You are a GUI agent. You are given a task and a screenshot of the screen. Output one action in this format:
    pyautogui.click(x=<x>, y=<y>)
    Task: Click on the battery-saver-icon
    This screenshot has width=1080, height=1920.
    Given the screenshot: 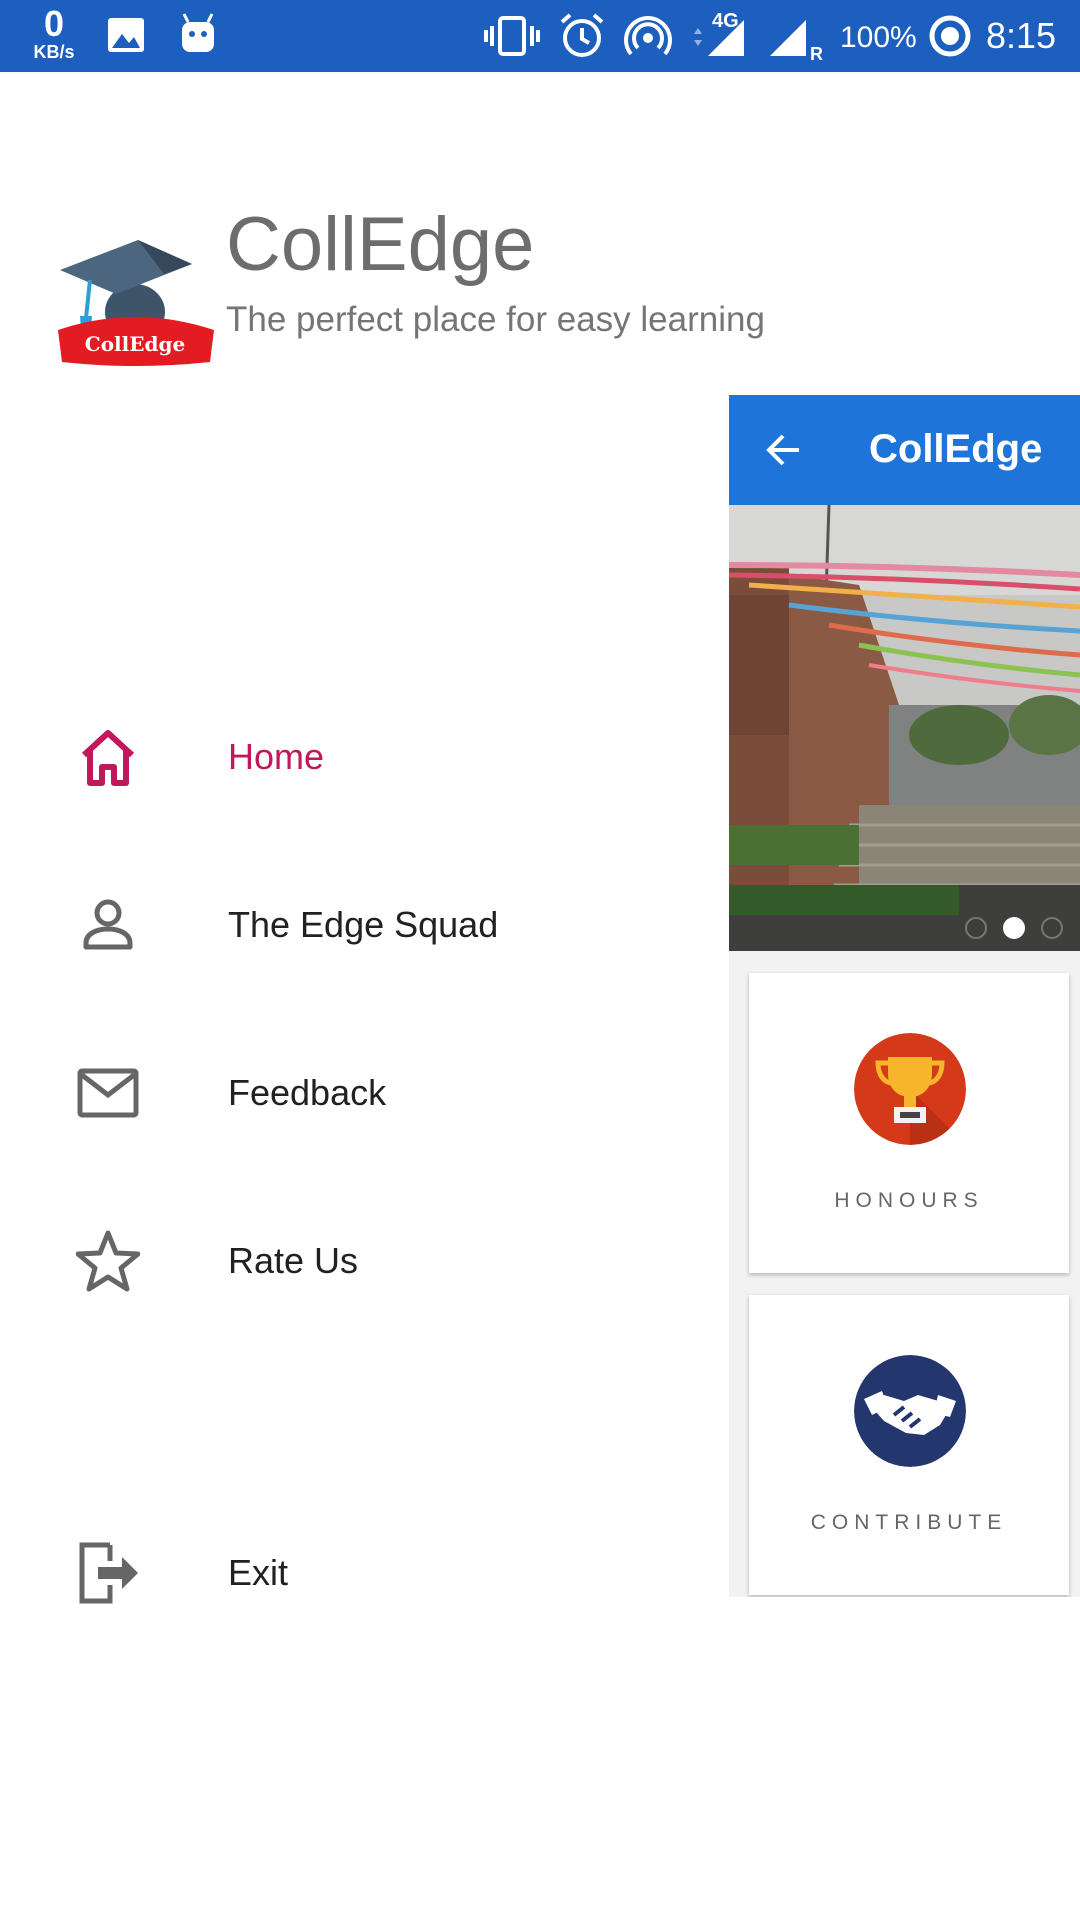 What is the action you would take?
    pyautogui.click(x=950, y=36)
    